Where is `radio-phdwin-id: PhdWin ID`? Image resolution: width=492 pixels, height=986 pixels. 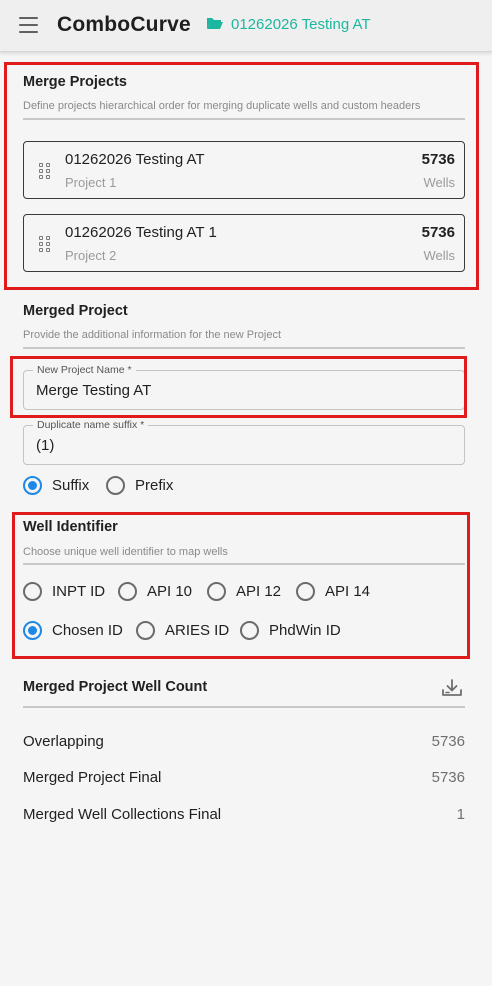 radio-phdwin-id: PhdWin ID is located at coordinates (290, 630).